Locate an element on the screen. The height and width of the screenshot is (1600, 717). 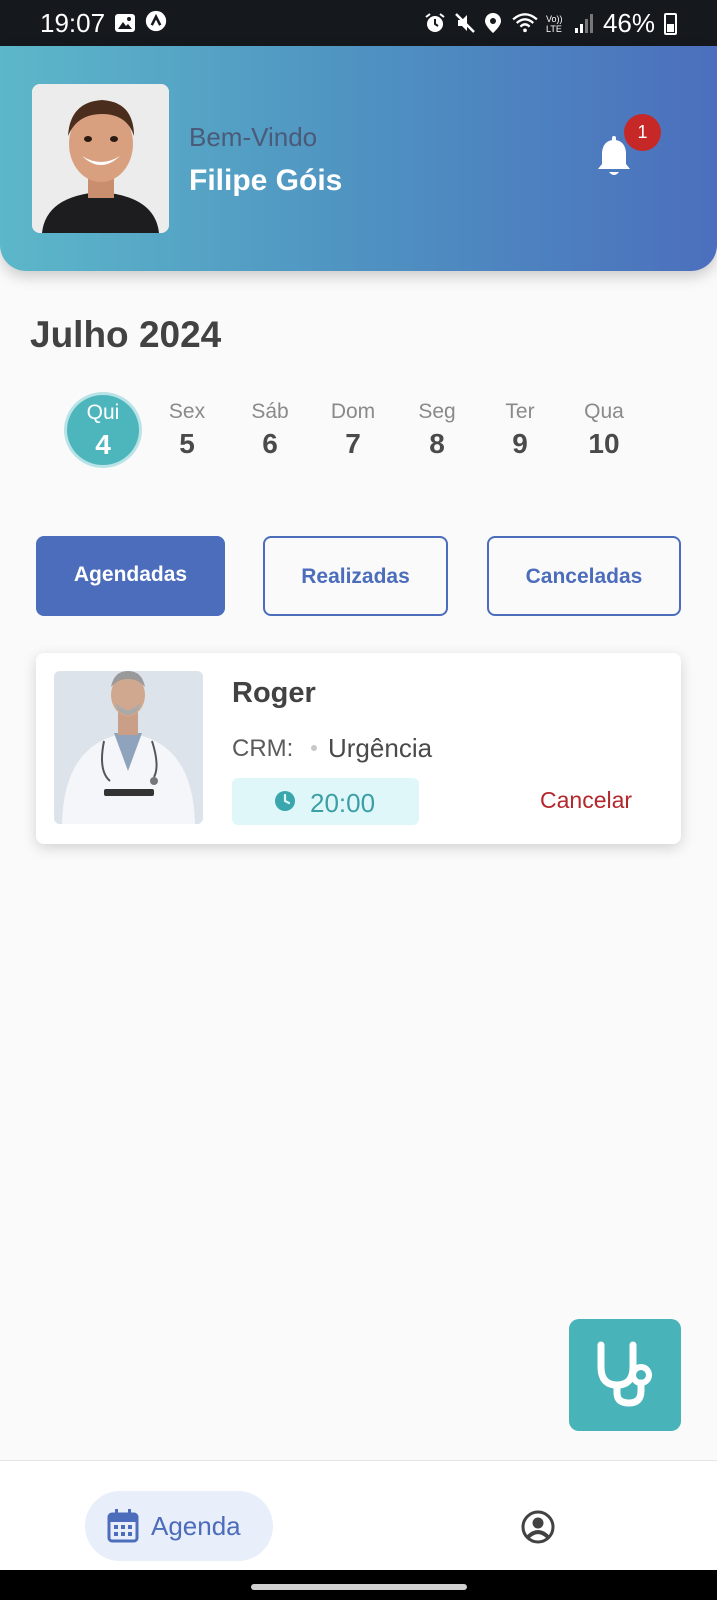
svg-text: Vo)) is located at coordinates (554, 19).